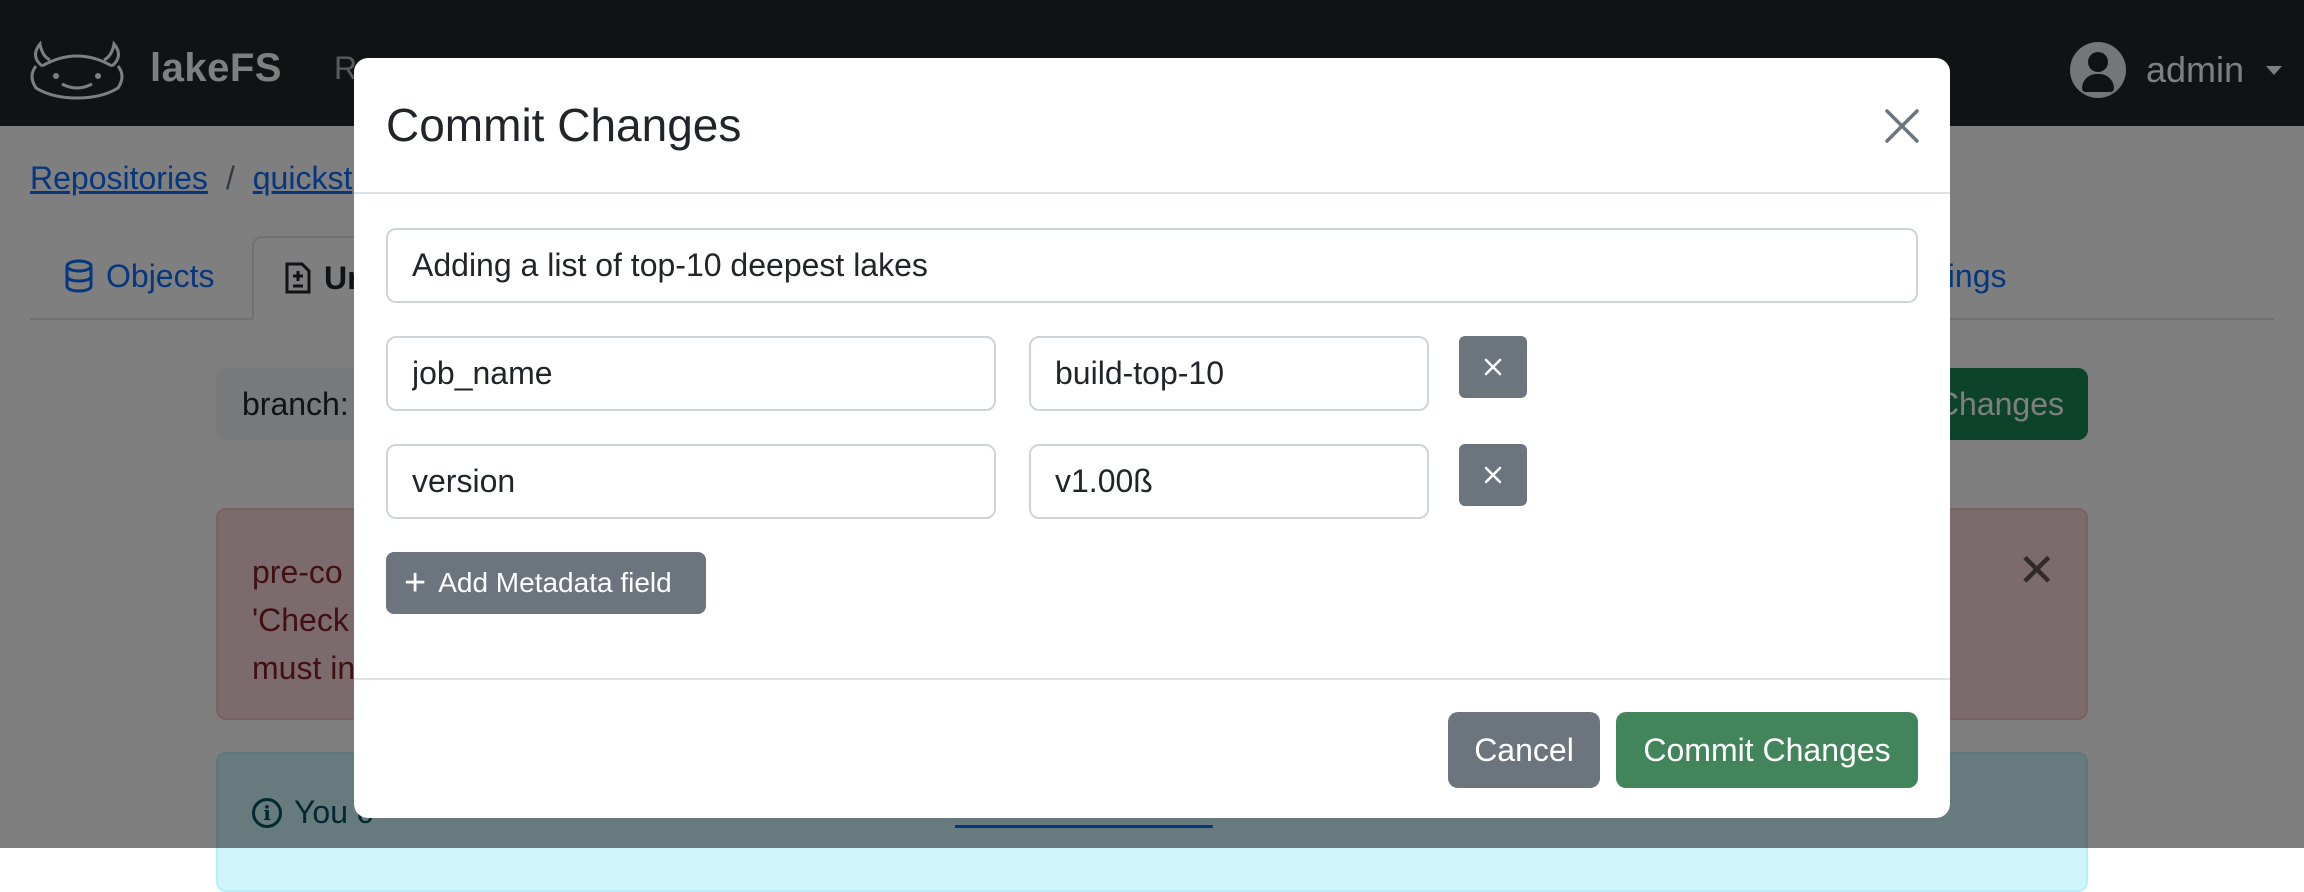 This screenshot has width=2304, height=892. I want to click on add-metadata-label: Add Metadata field, so click(555, 582).